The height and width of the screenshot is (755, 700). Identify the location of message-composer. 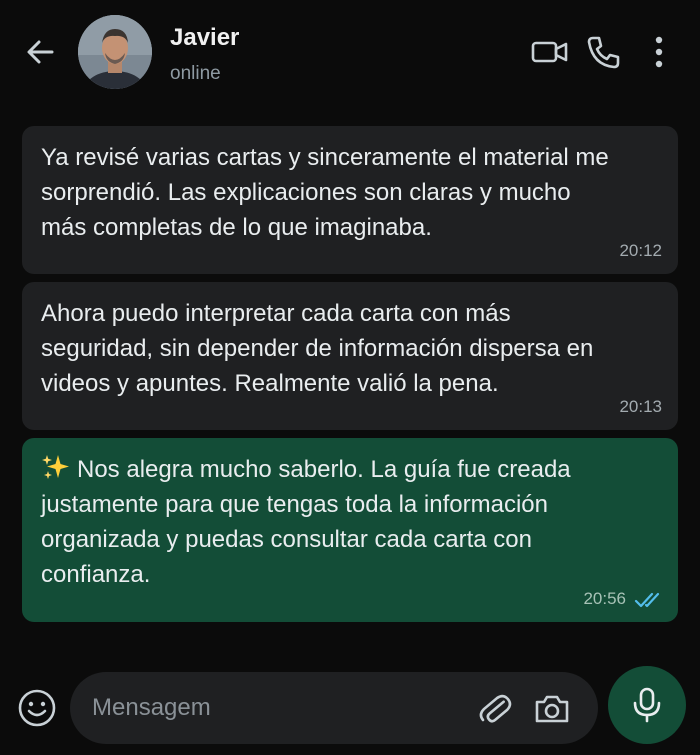
(350, 707).